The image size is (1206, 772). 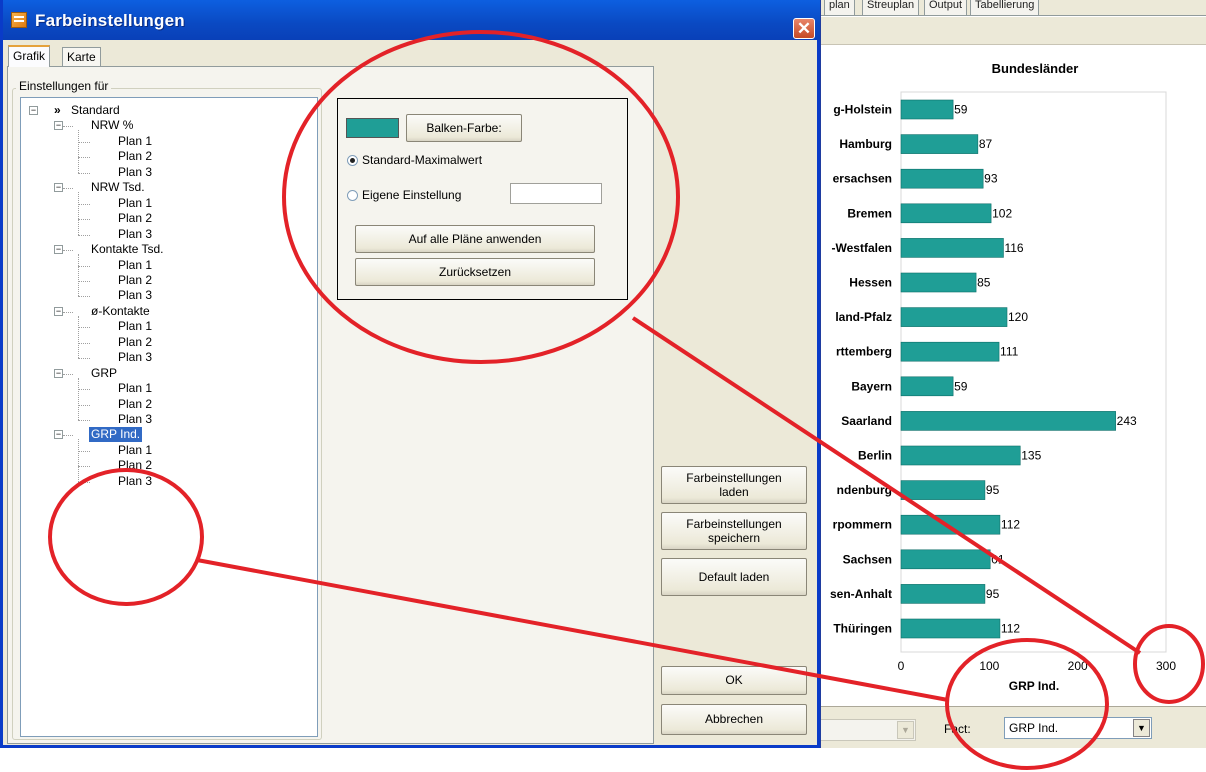 What do you see at coordinates (57, 110) in the screenshot?
I see `root-marker-icon: »` at bounding box center [57, 110].